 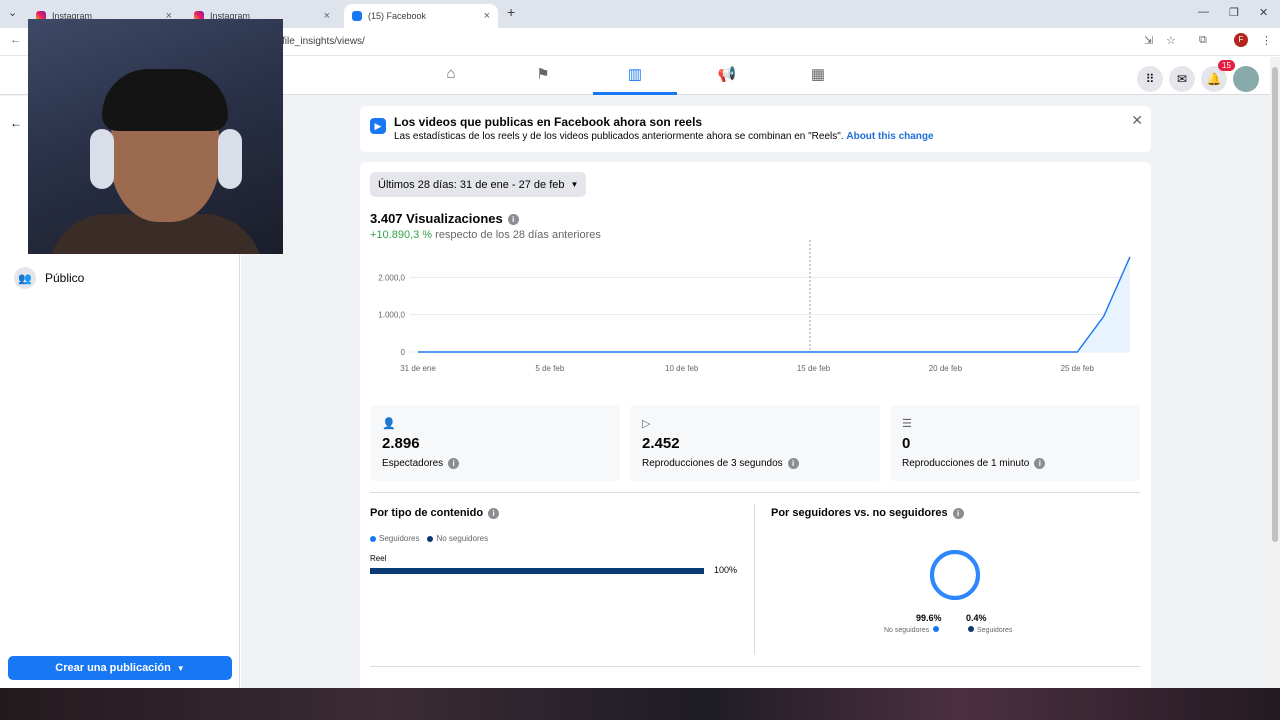 I want to click on reel-progress-fill, so click(x=537, y=571).